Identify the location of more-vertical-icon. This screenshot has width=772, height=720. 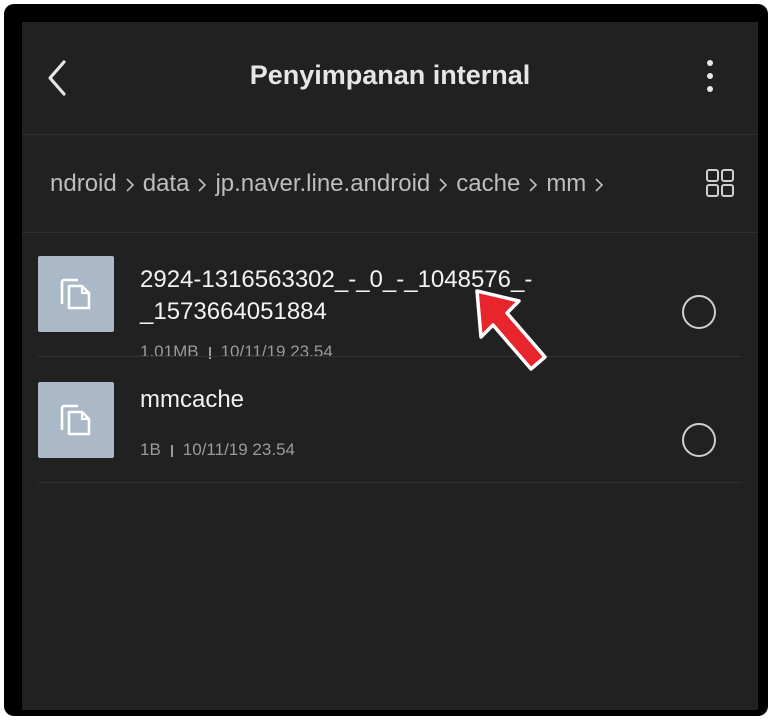
(710, 76).